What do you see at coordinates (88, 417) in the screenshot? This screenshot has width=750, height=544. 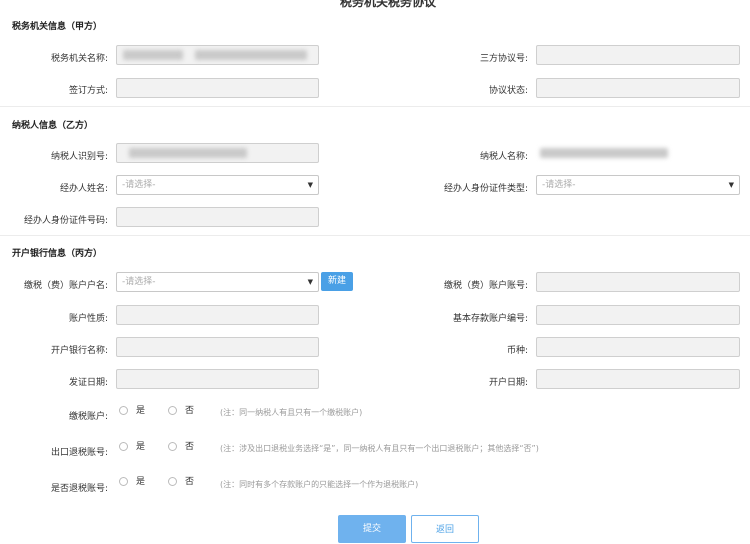 I see `tax-account-label: 缴税账户:` at bounding box center [88, 417].